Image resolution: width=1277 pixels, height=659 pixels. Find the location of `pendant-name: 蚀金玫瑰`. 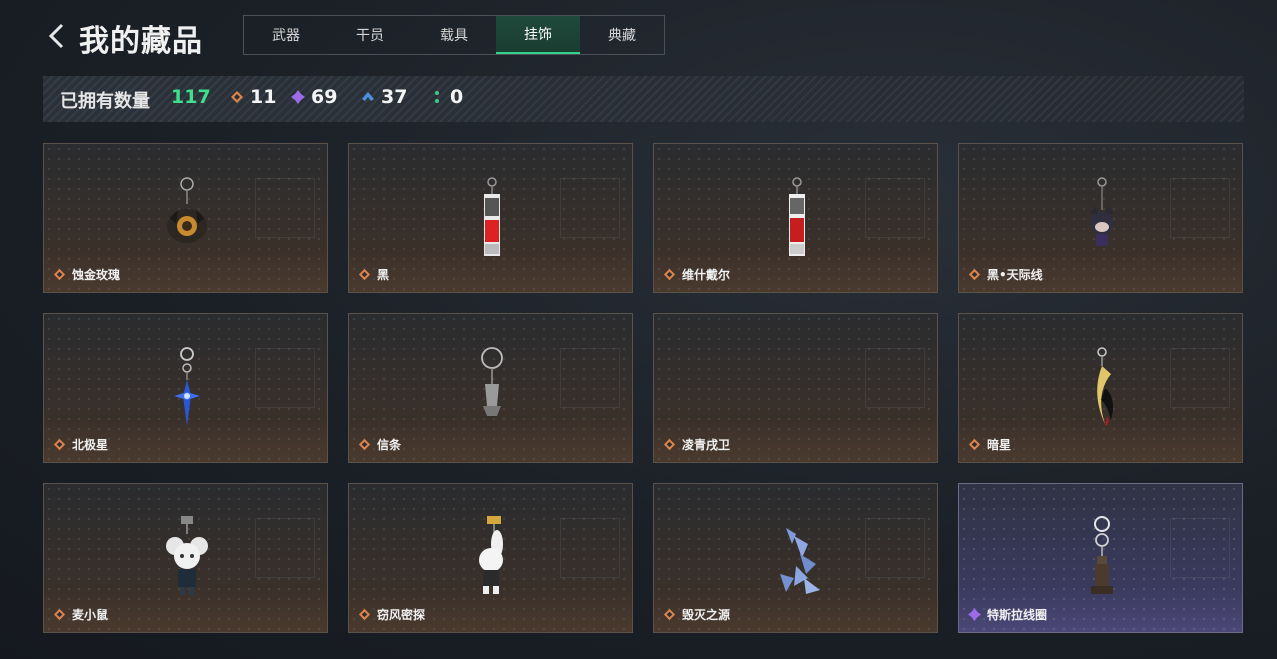

pendant-name: 蚀金玫瑰 is located at coordinates (96, 275).